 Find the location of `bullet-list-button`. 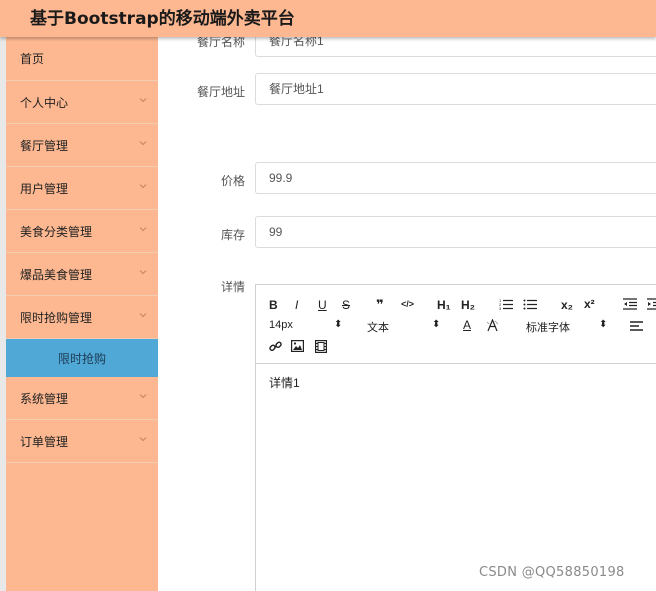

bullet-list-button is located at coordinates (530, 304).